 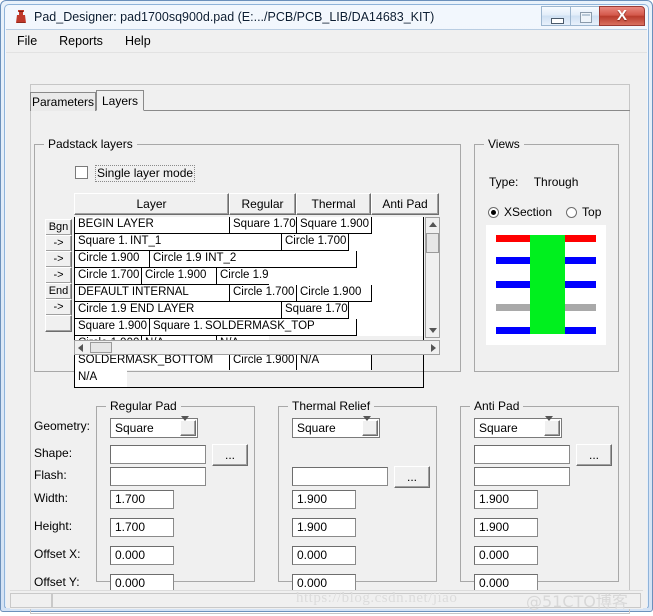 What do you see at coordinates (522, 476) in the screenshot?
I see `anti-flash-input` at bounding box center [522, 476].